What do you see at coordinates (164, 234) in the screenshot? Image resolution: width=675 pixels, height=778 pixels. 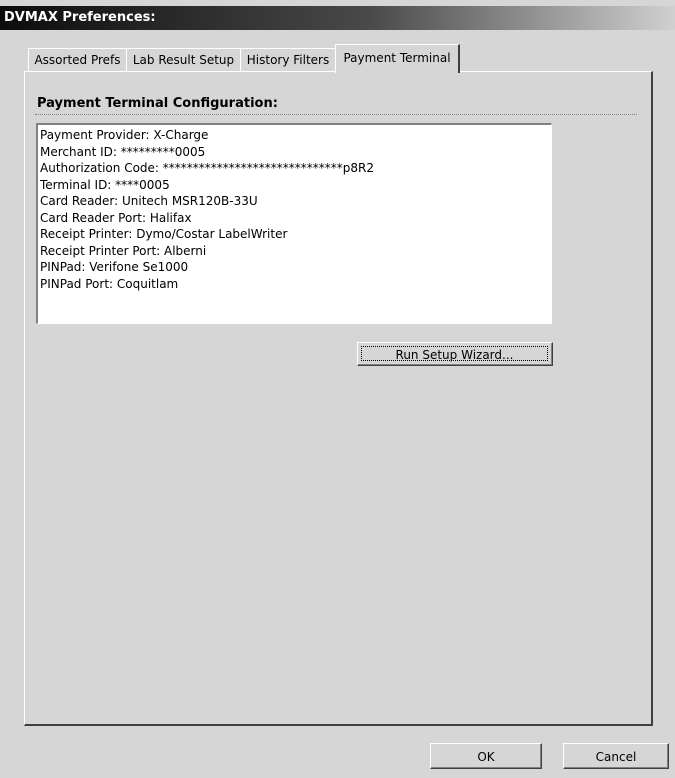 I see `config-line-receipt-printer: Receipt Printer: Dymo/Costar LabelWriter` at bounding box center [164, 234].